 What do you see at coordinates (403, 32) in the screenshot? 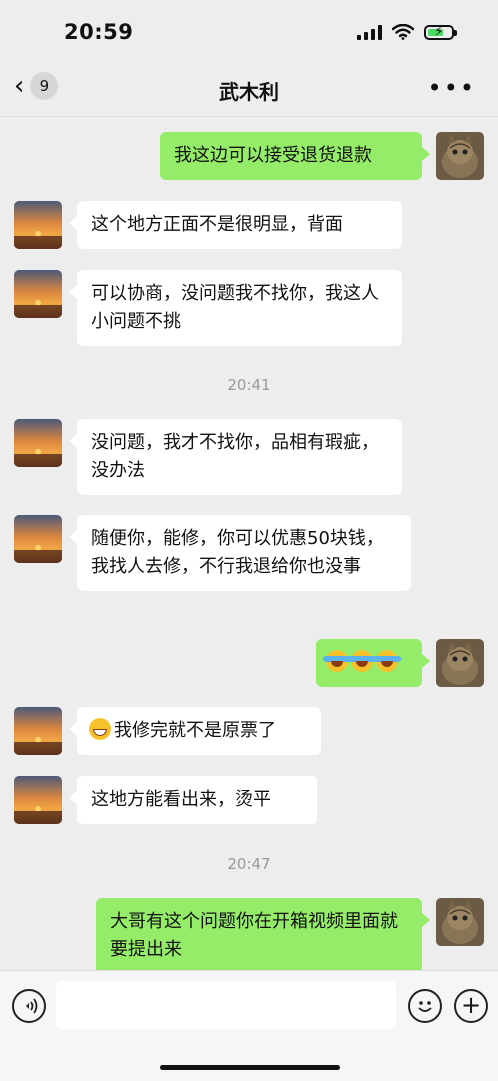
I see `wifi-icon` at bounding box center [403, 32].